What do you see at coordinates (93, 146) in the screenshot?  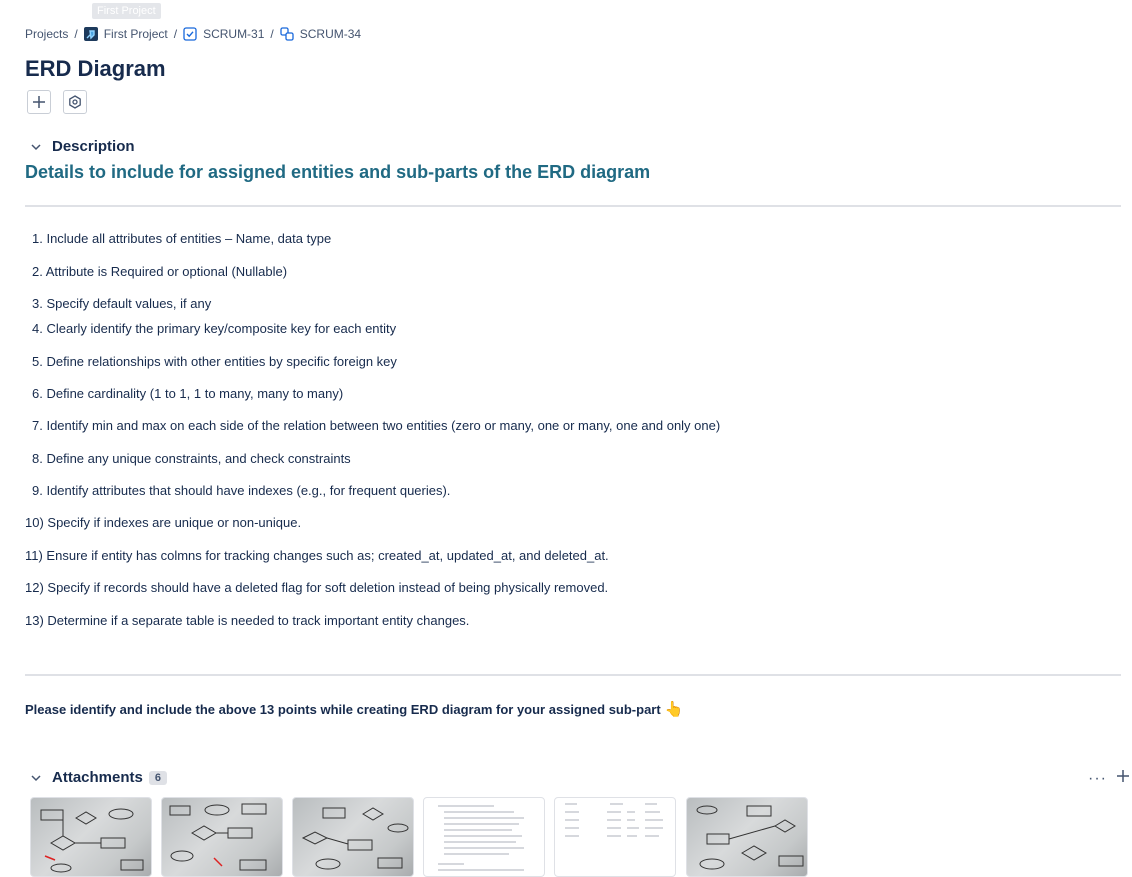 I see `description-label: Description` at bounding box center [93, 146].